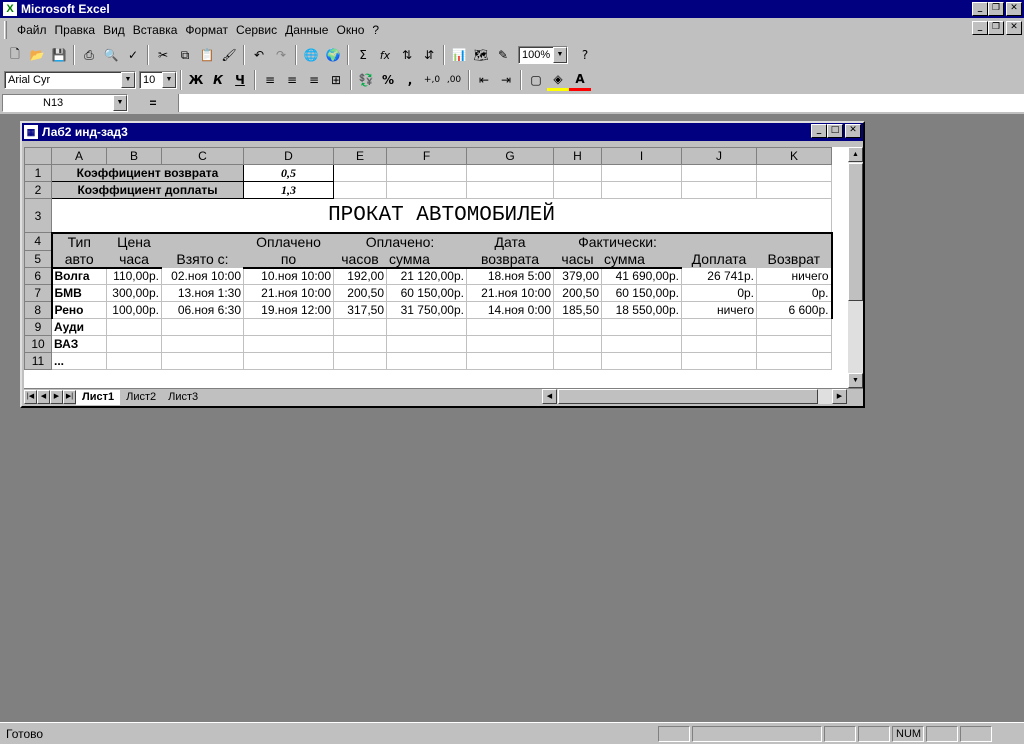 This screenshot has height=744, width=1024. I want to click on row-header: 3, so click(38, 215).